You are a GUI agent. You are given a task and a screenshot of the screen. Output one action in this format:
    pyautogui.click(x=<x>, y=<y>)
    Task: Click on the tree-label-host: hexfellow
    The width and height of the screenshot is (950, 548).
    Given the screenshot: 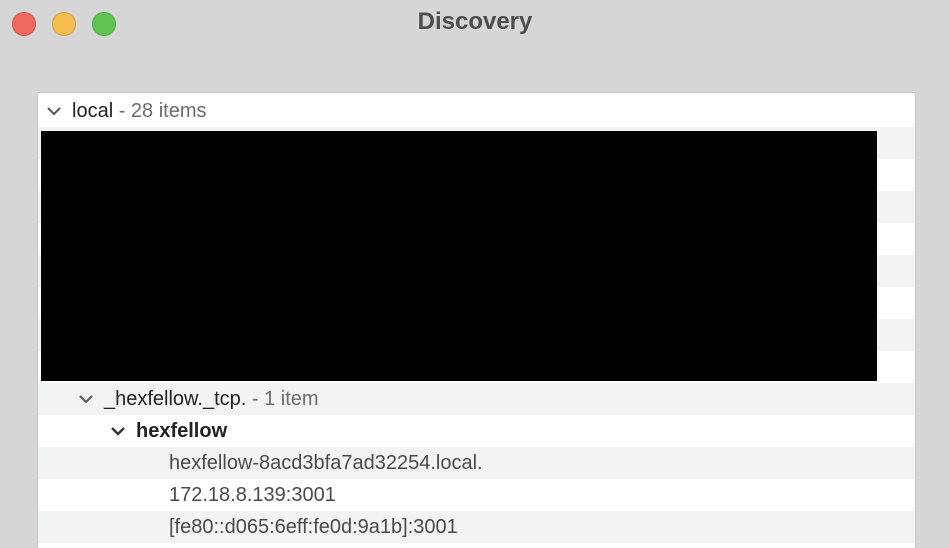 What is the action you would take?
    pyautogui.click(x=182, y=431)
    